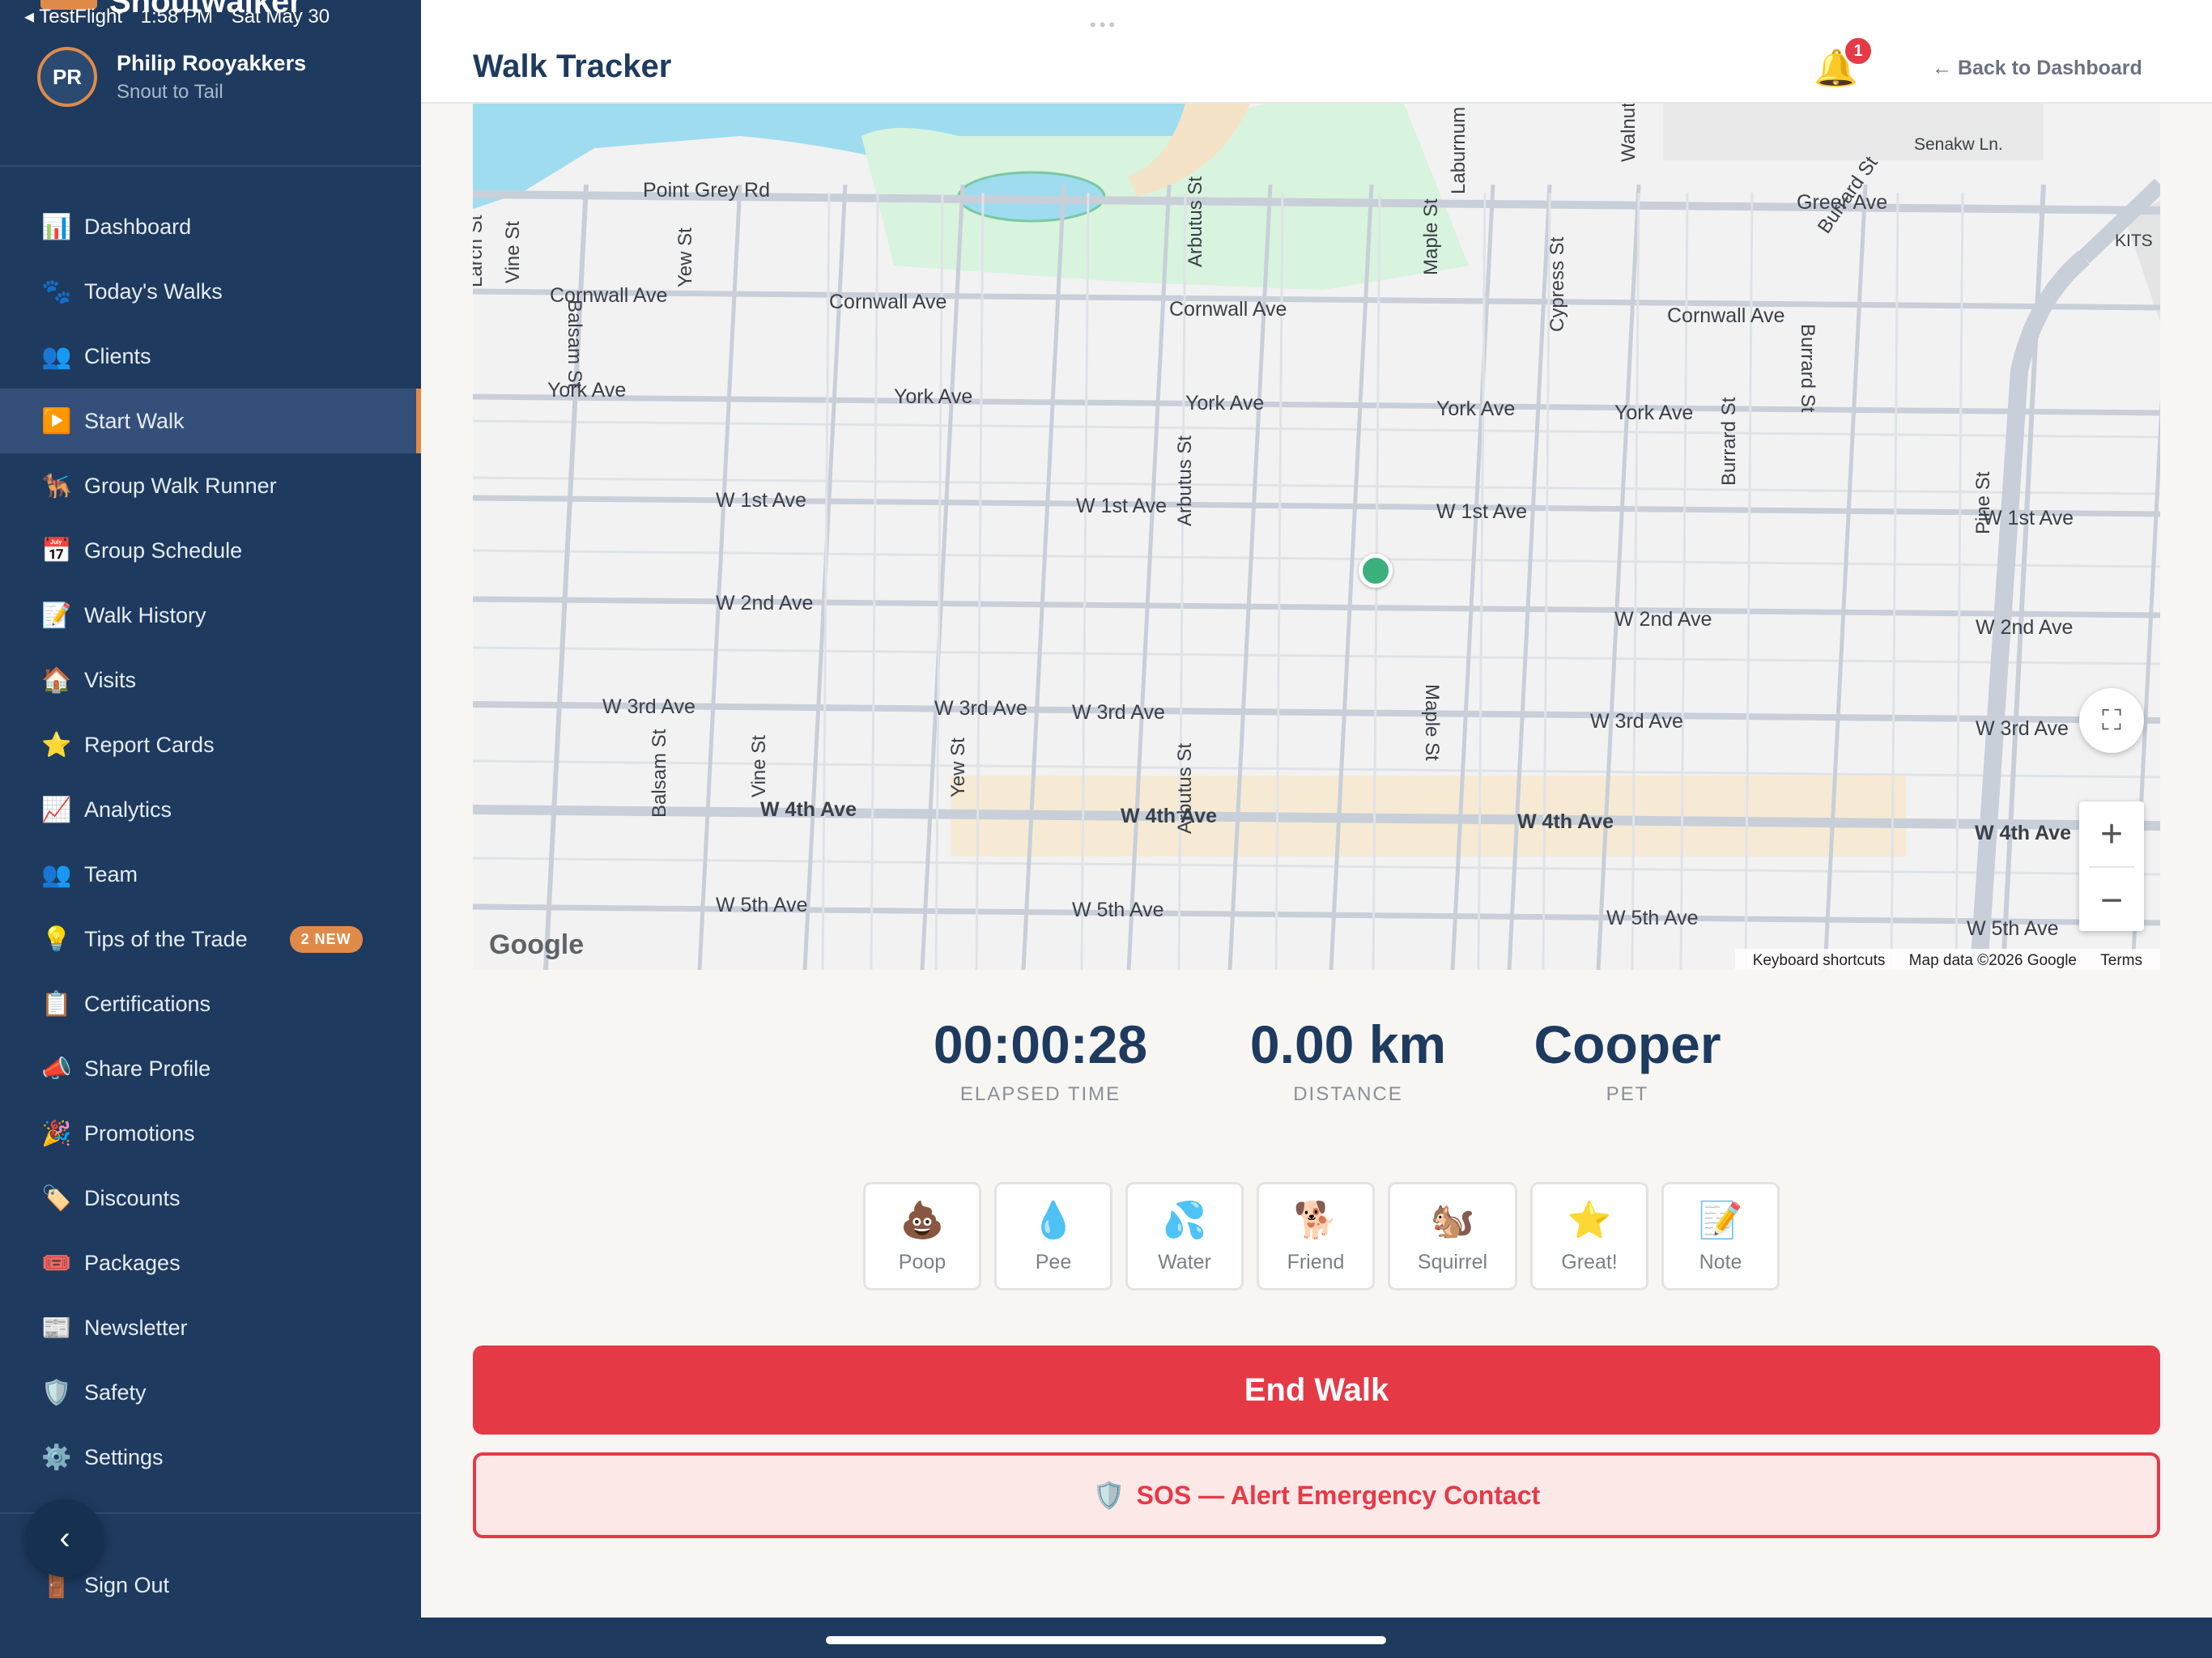  I want to click on log-squirrel-button: 🐿️ Squirrel, so click(1453, 1236).